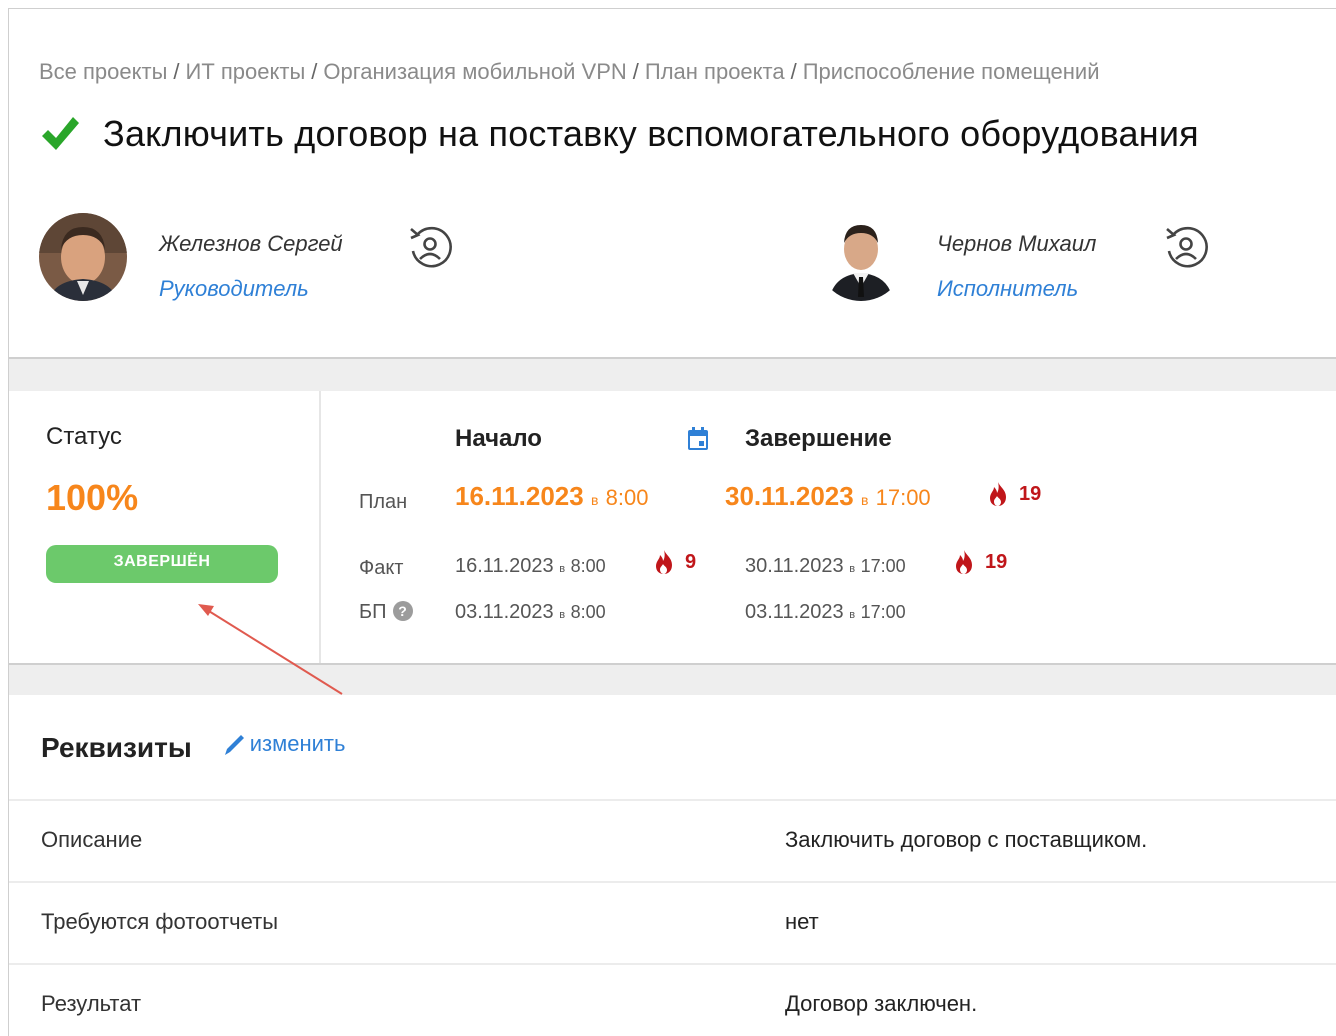 The width and height of the screenshot is (1336, 1036). I want to click on plan-end-at: в, so click(864, 500).